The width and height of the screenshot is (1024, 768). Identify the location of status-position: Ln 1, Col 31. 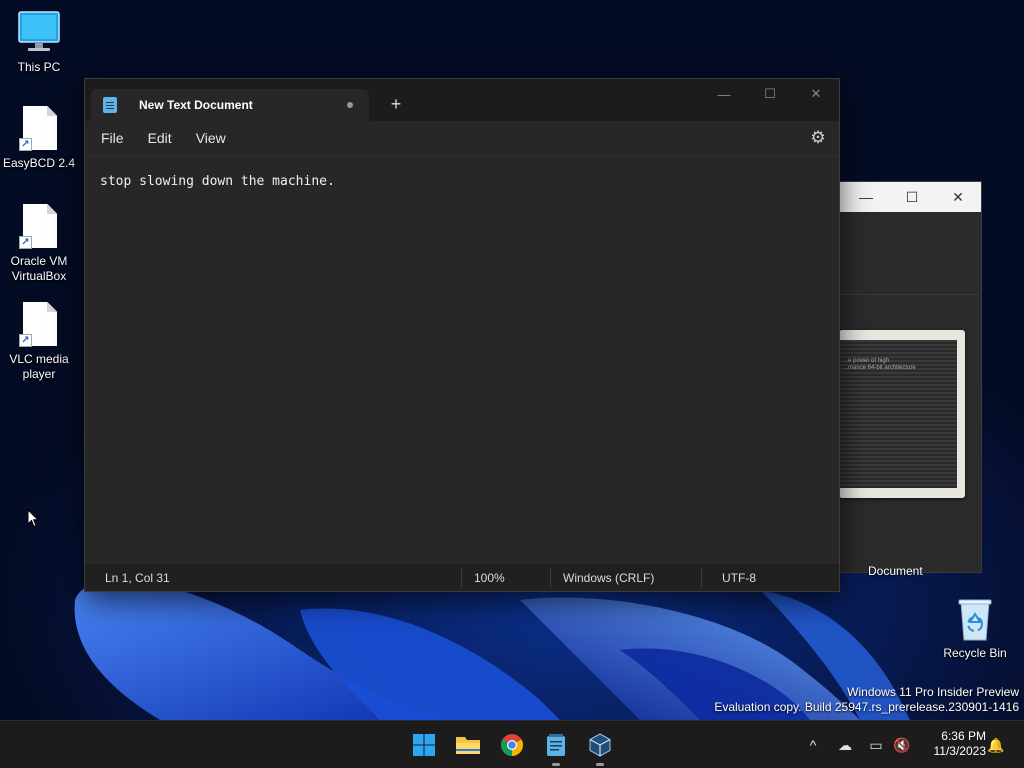
(137, 577).